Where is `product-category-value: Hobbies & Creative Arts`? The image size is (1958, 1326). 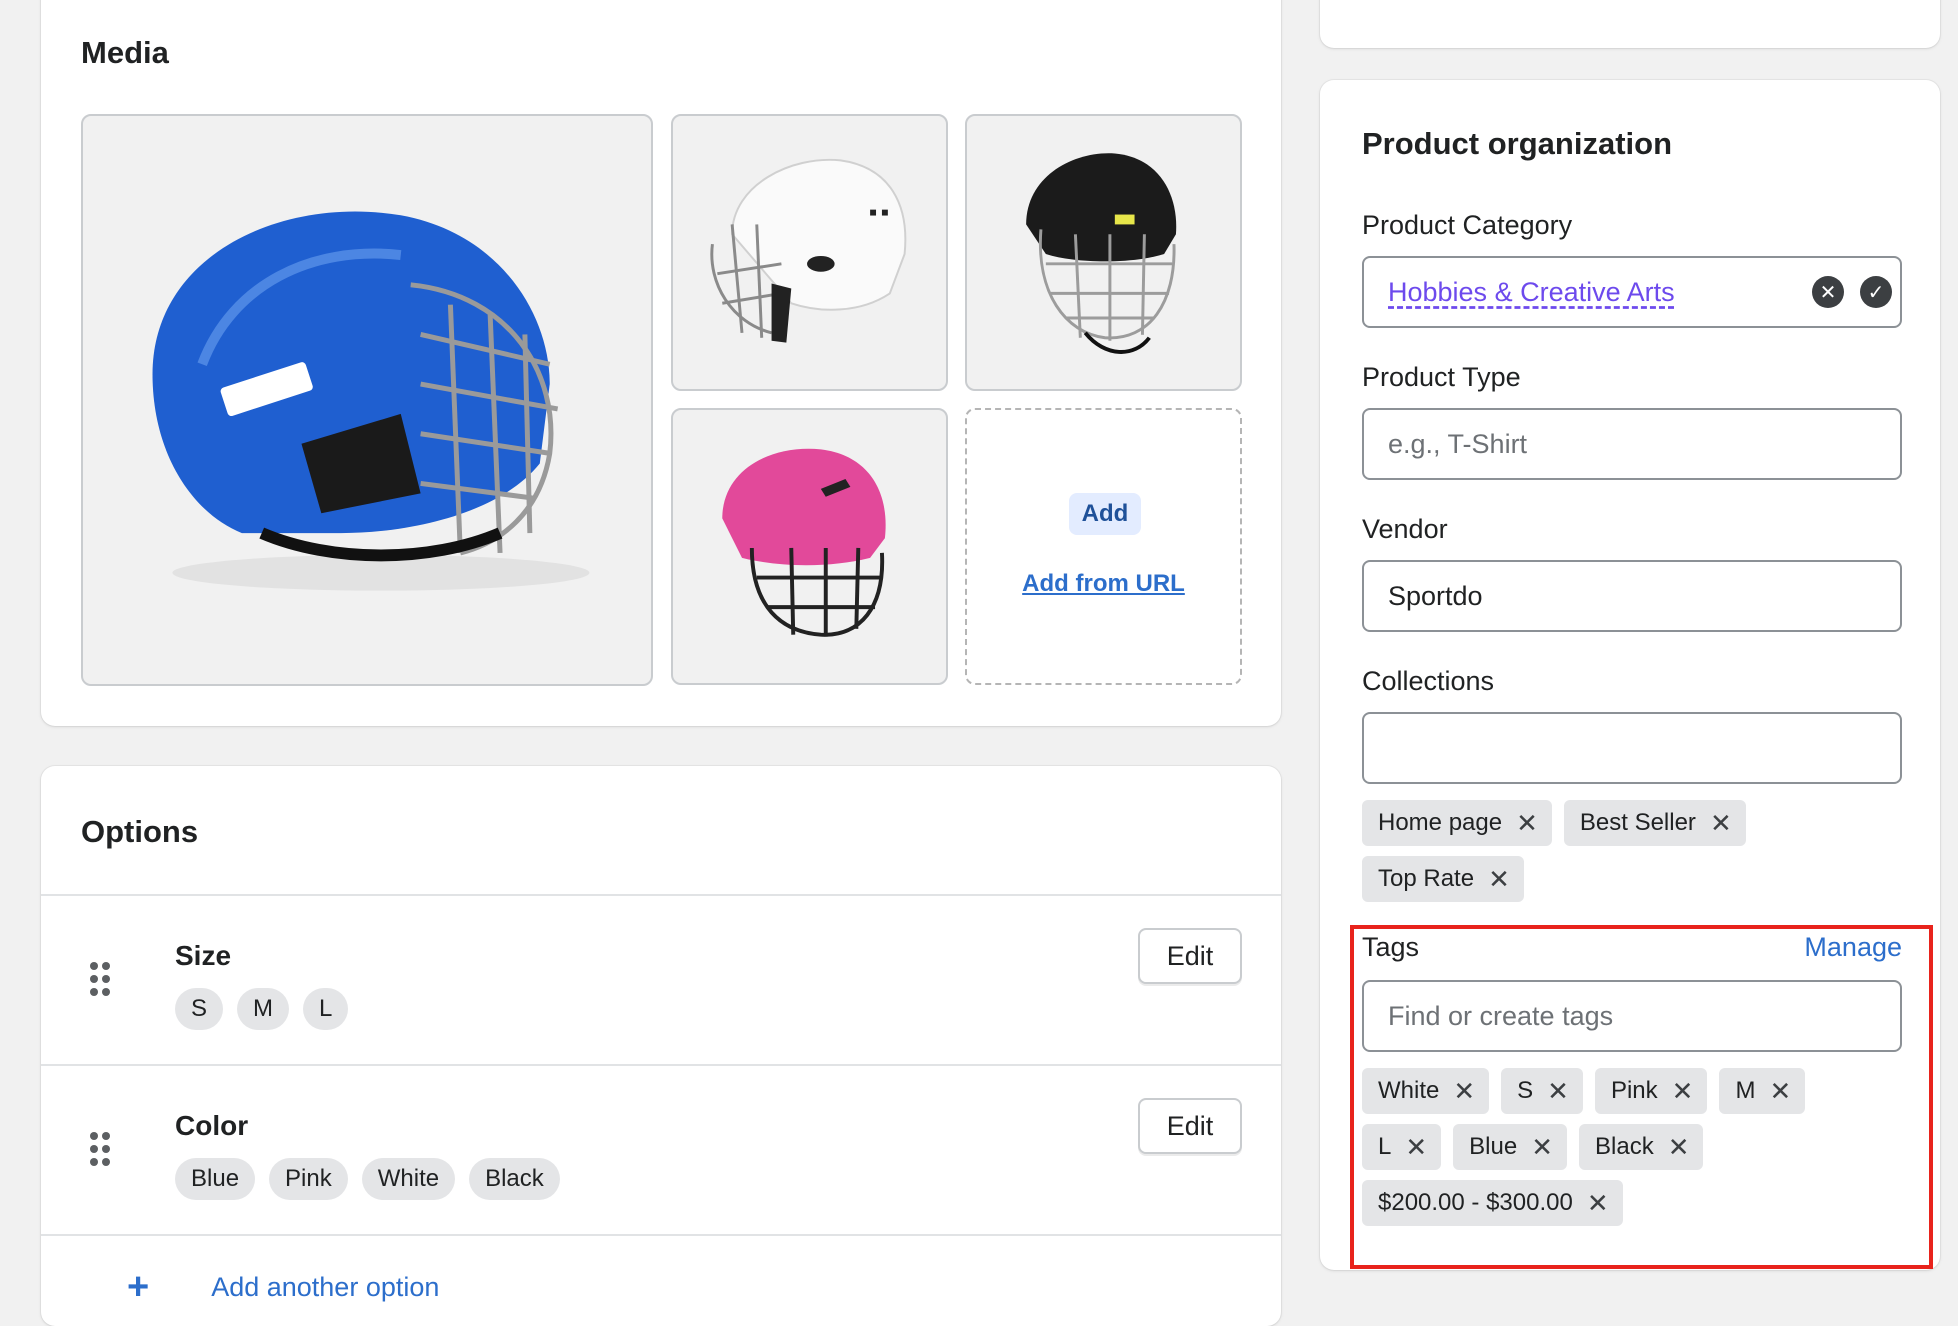
product-category-value: Hobbies & Creative Arts is located at coordinates (1531, 292).